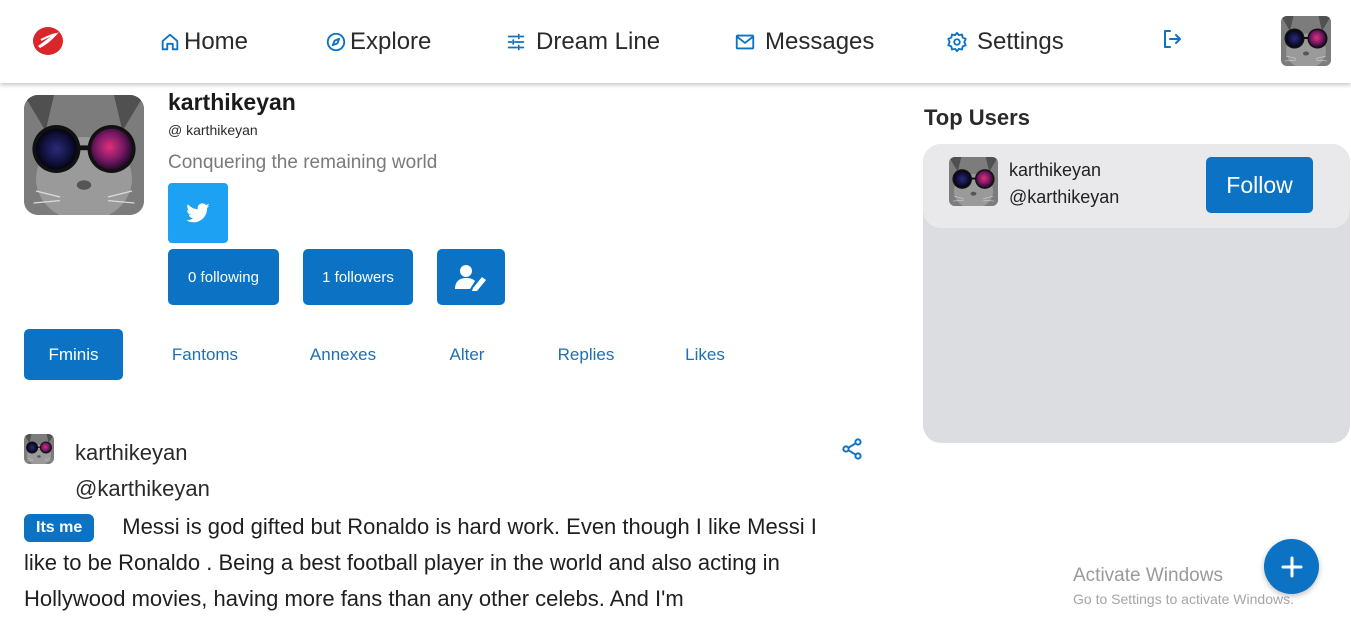  I want to click on profile-bio: Conquering the remaining world, so click(303, 162).